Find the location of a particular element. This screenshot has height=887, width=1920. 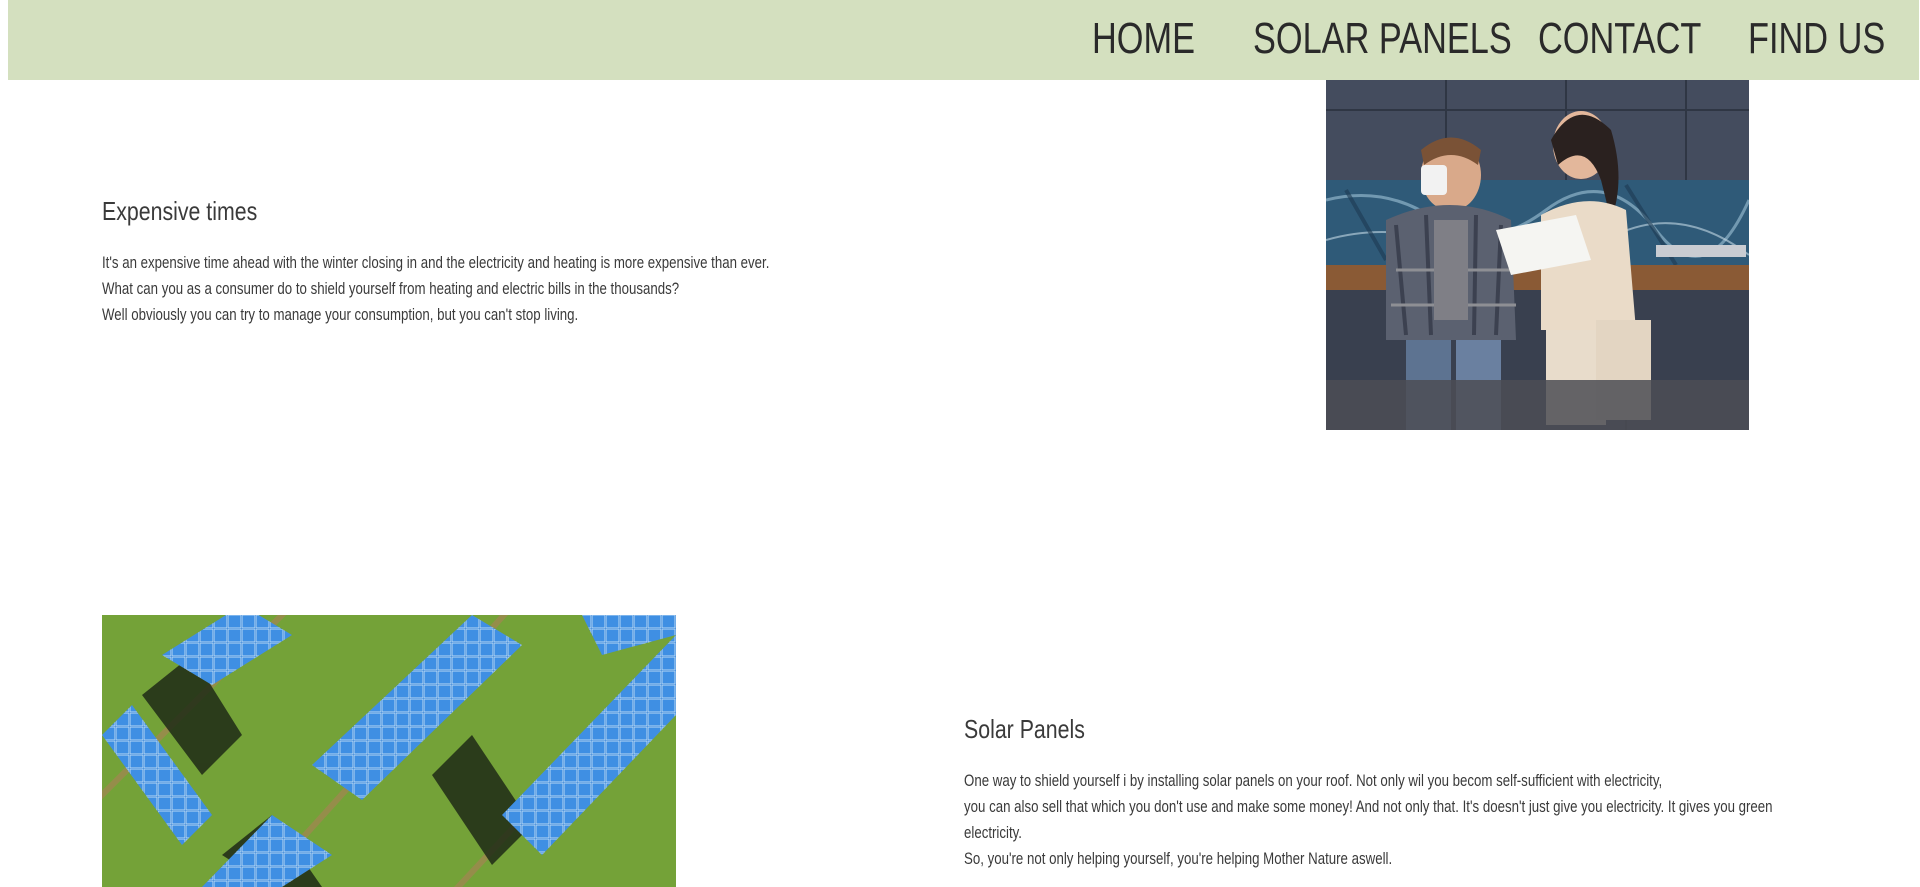

nav-solar-panels-link: SOLAR PANELS is located at coordinates (1382, 39).